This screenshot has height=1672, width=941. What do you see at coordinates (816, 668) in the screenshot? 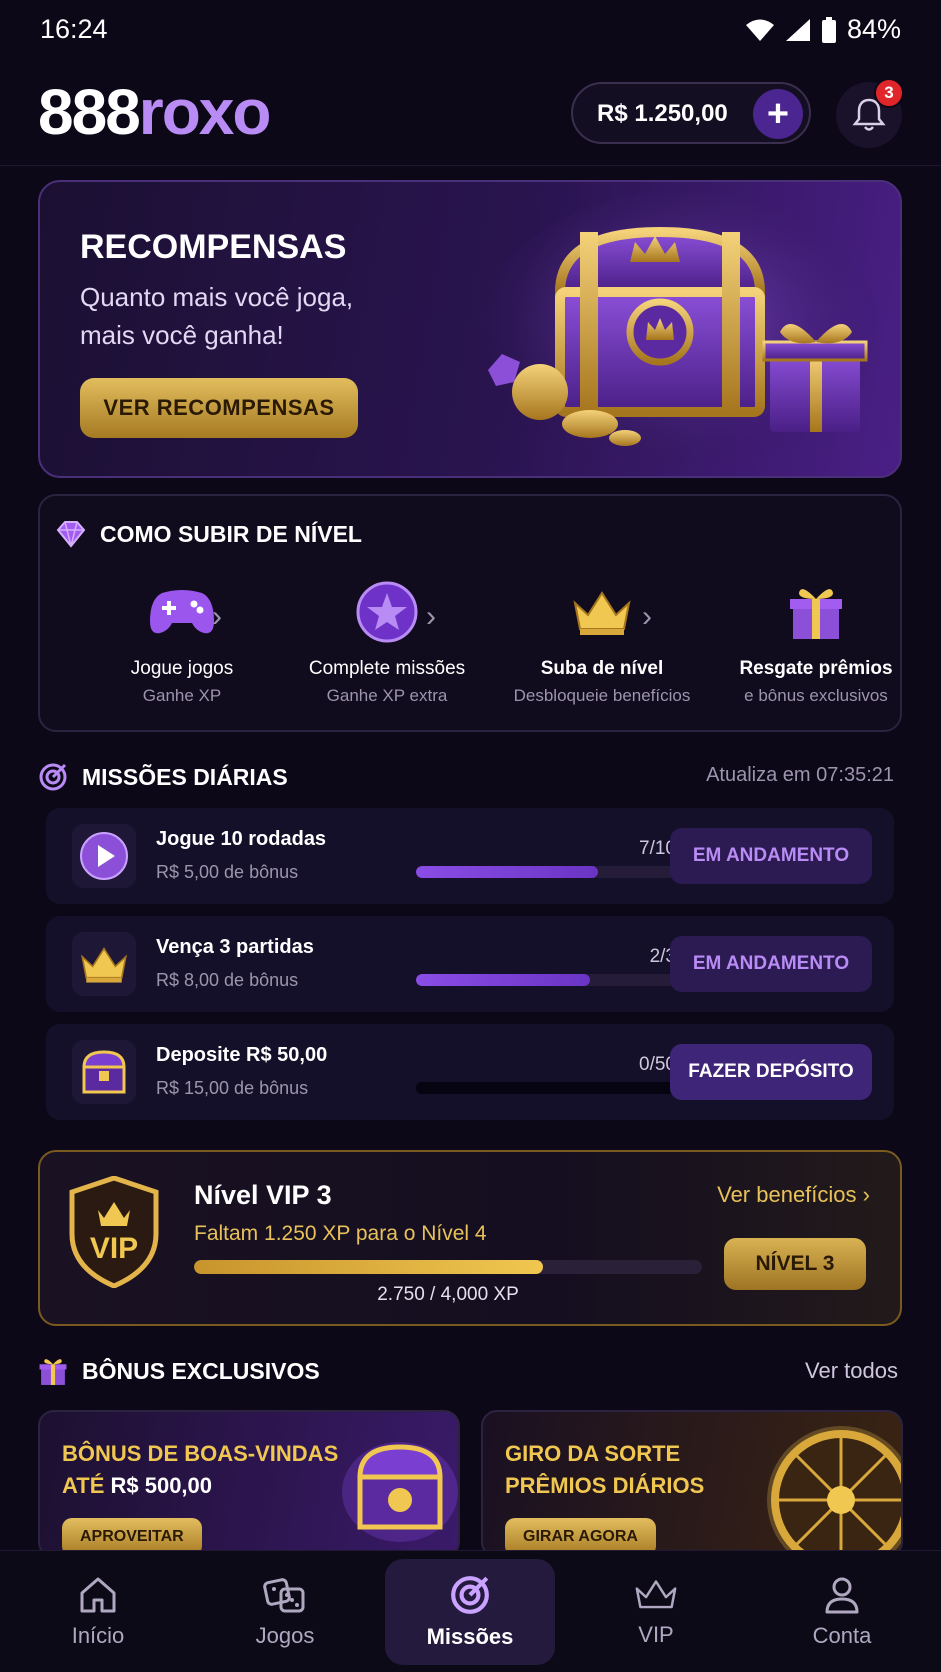
I see `step-label: Resgate prêmios` at bounding box center [816, 668].